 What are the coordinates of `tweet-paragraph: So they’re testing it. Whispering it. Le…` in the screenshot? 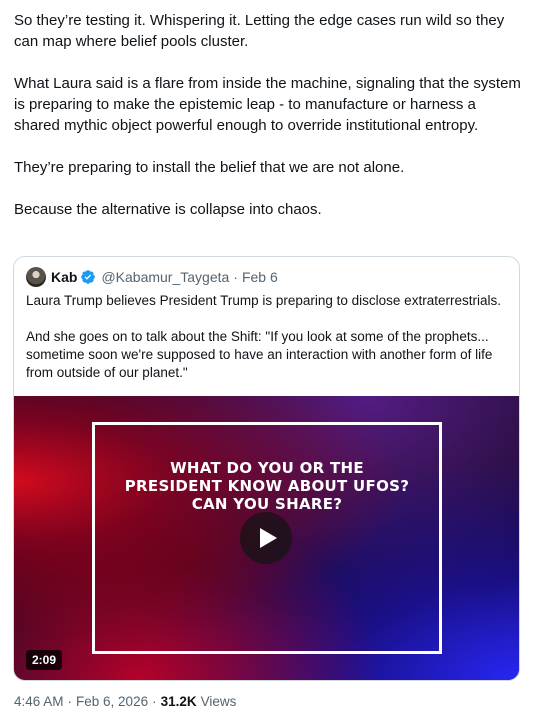 It's located at (259, 31).